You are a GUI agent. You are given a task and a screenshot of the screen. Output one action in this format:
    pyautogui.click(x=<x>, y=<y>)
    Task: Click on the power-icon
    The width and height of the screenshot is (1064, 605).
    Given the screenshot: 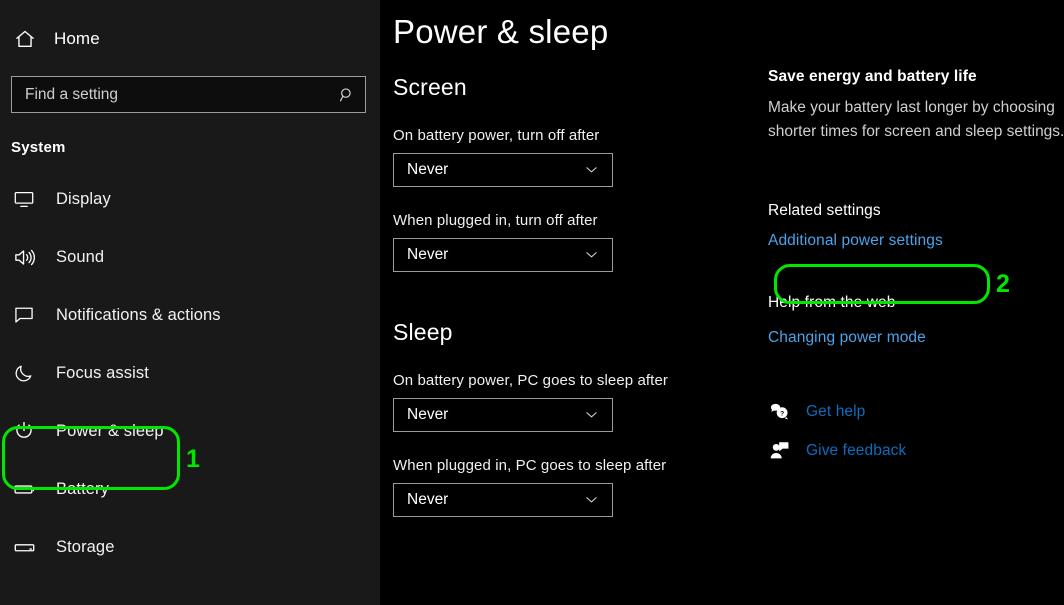 What is the action you would take?
    pyautogui.click(x=24, y=431)
    